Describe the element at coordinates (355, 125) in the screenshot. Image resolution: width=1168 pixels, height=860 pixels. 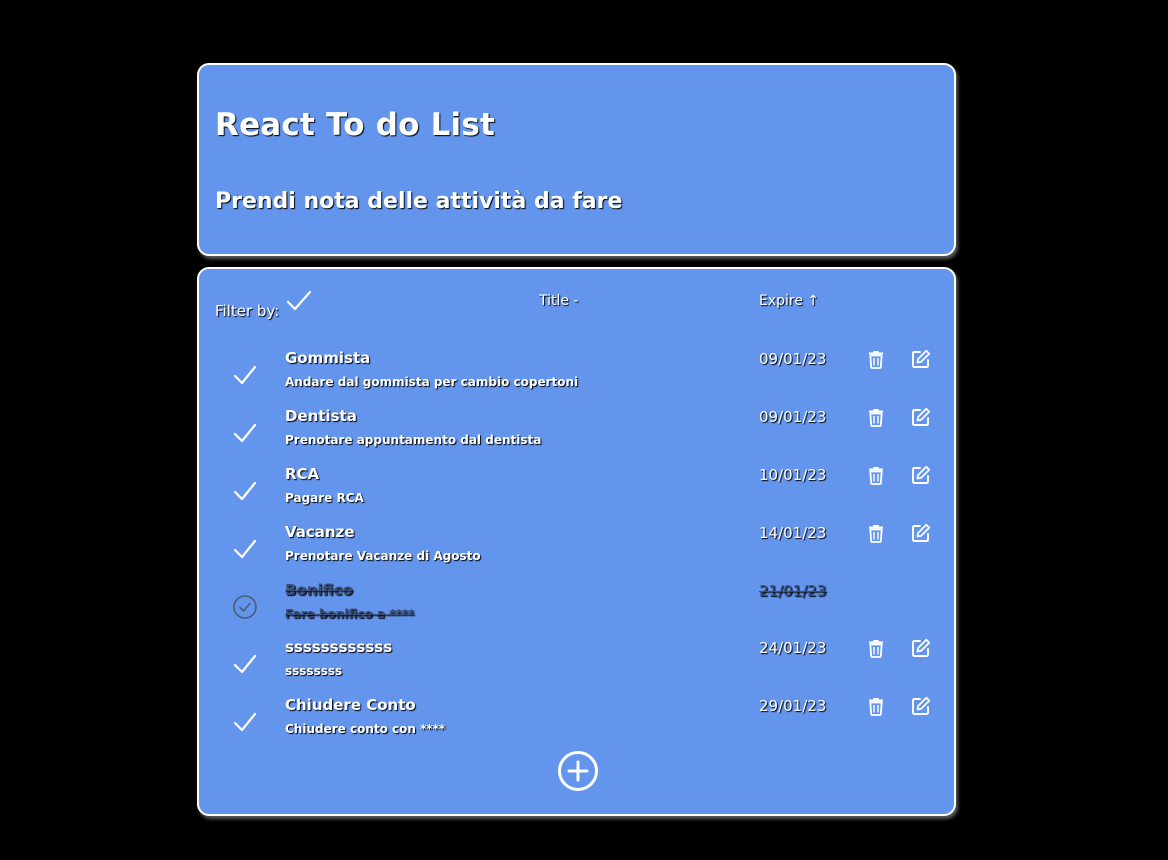
I see `app-title: React To do List` at that location.